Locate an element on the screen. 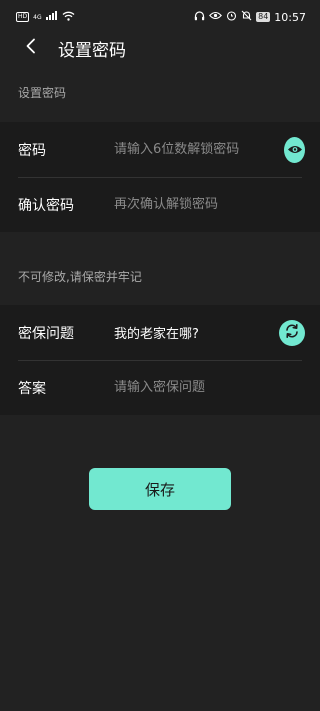  page-title: 设置密码 is located at coordinates (92, 50).